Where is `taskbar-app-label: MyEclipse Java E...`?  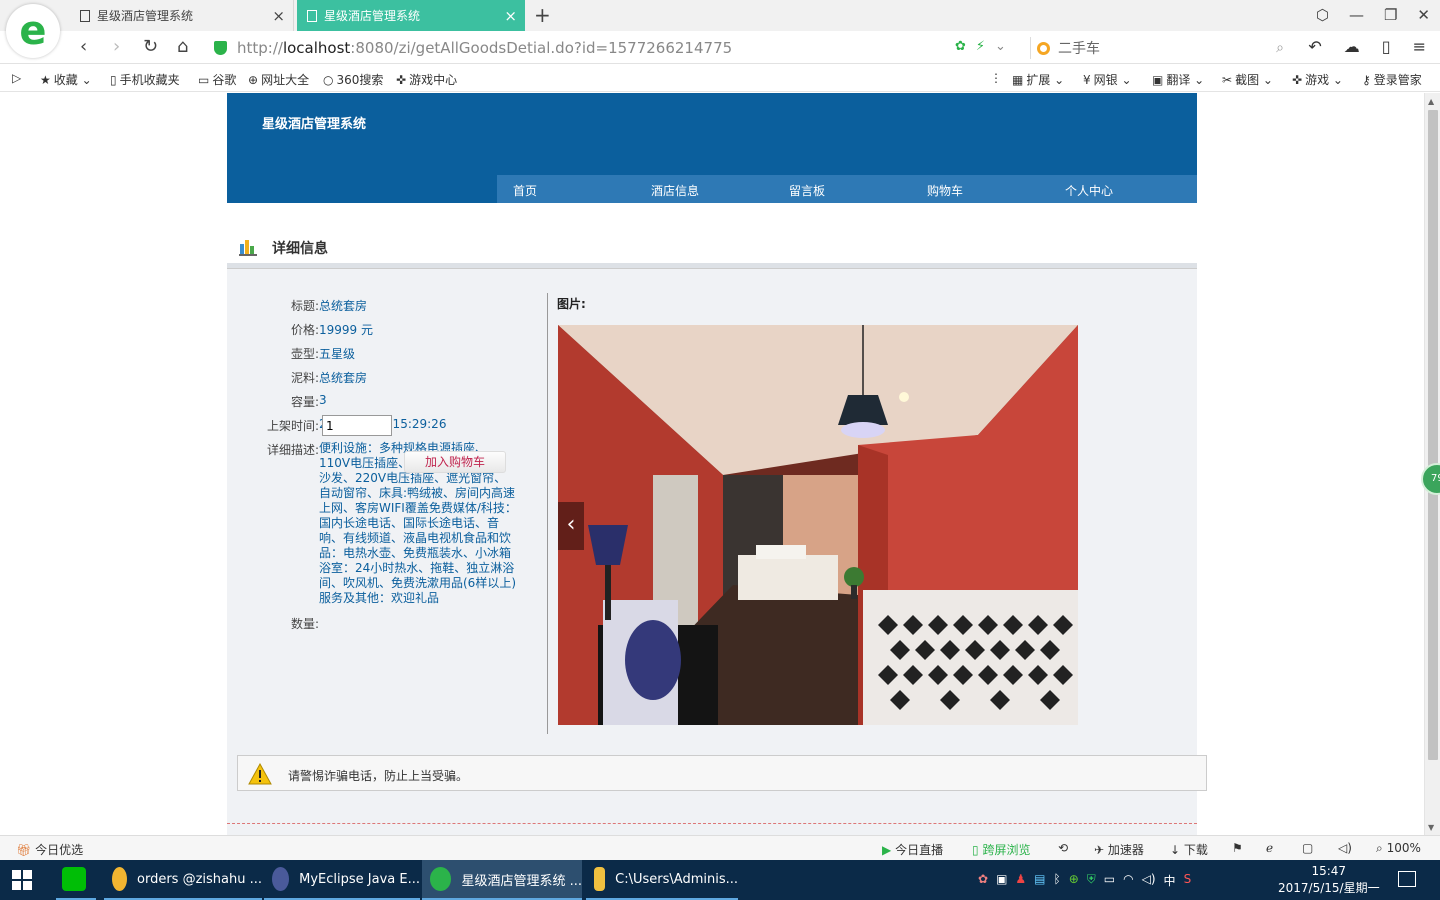 taskbar-app-label: MyEclipse Java E... is located at coordinates (359, 879).